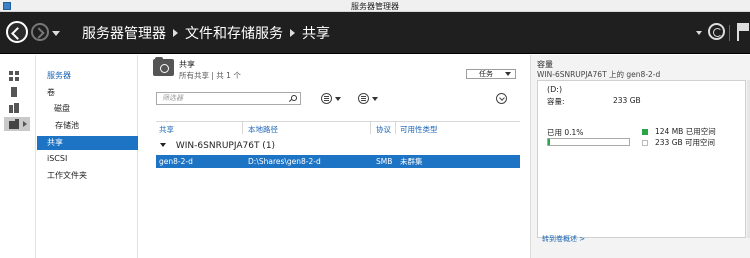 The image size is (750, 258). I want to click on column-header-share: 共享, so click(166, 129).